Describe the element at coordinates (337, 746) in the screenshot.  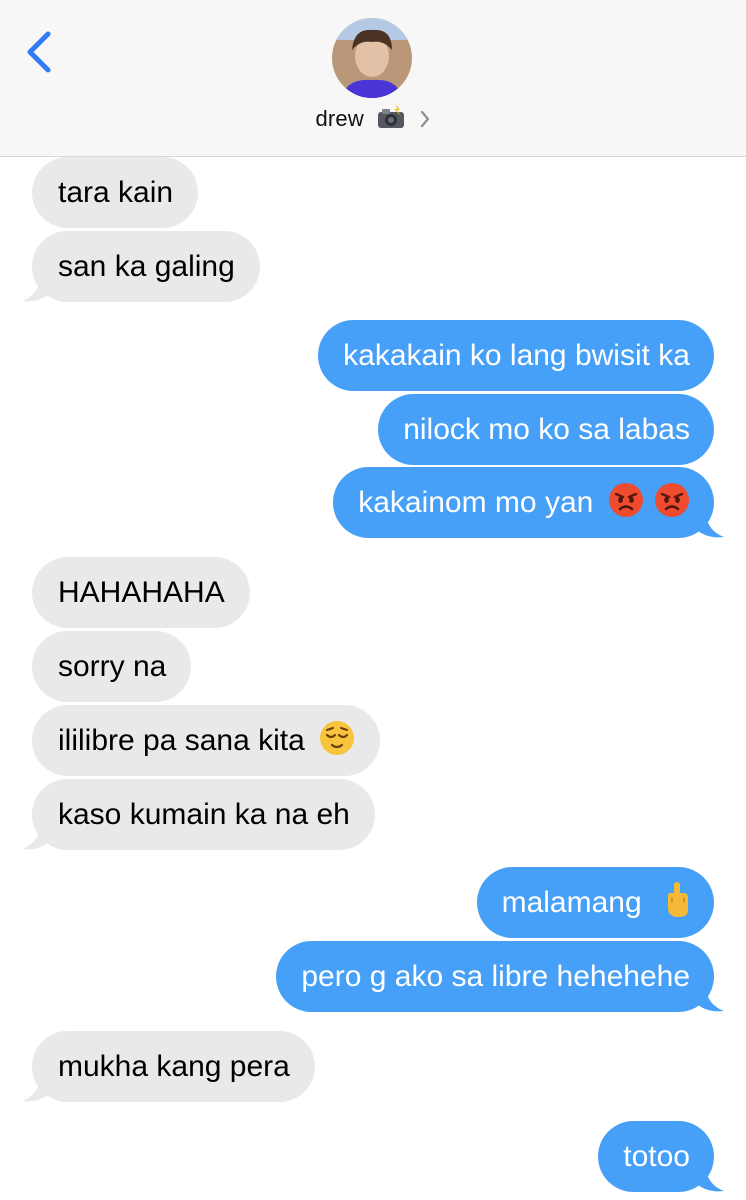
I see `relieved-face-icon` at that location.